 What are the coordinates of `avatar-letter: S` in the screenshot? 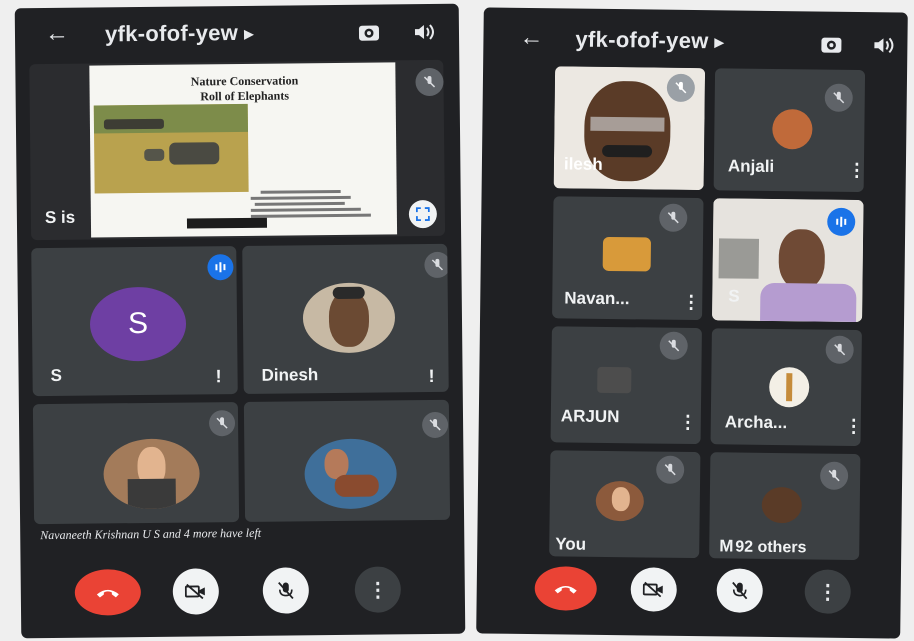 It's located at (138, 323).